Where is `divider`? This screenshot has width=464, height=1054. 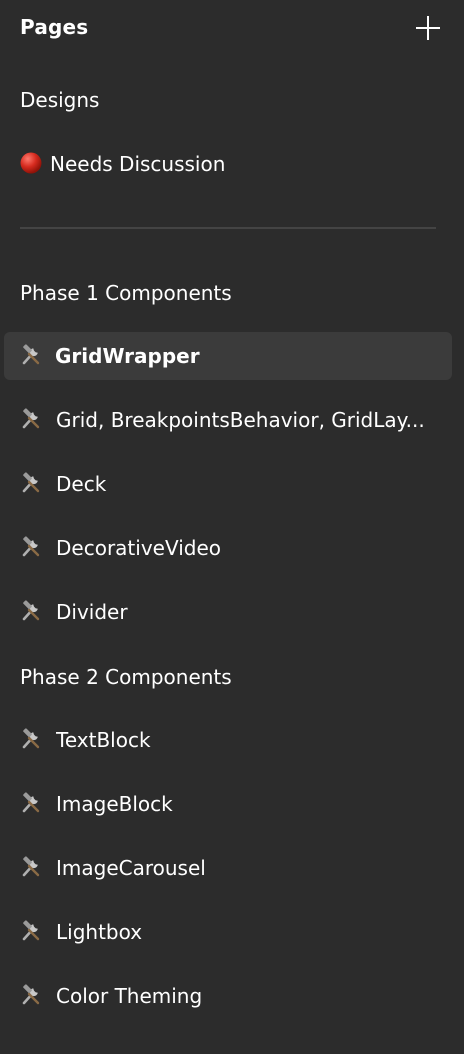 divider is located at coordinates (228, 228).